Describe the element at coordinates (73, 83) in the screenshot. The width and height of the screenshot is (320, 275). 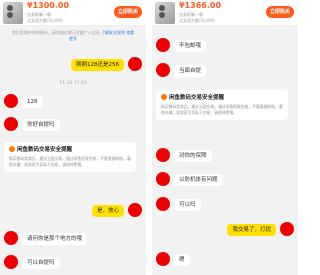
I see `chat-timestamp: 11-18 15:43` at that location.